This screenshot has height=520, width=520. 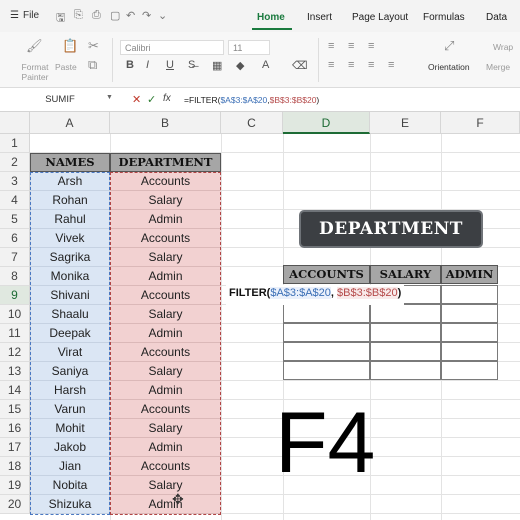 What do you see at coordinates (151, 99) in the screenshot?
I see `enter-check-icon: ✓` at bounding box center [151, 99].